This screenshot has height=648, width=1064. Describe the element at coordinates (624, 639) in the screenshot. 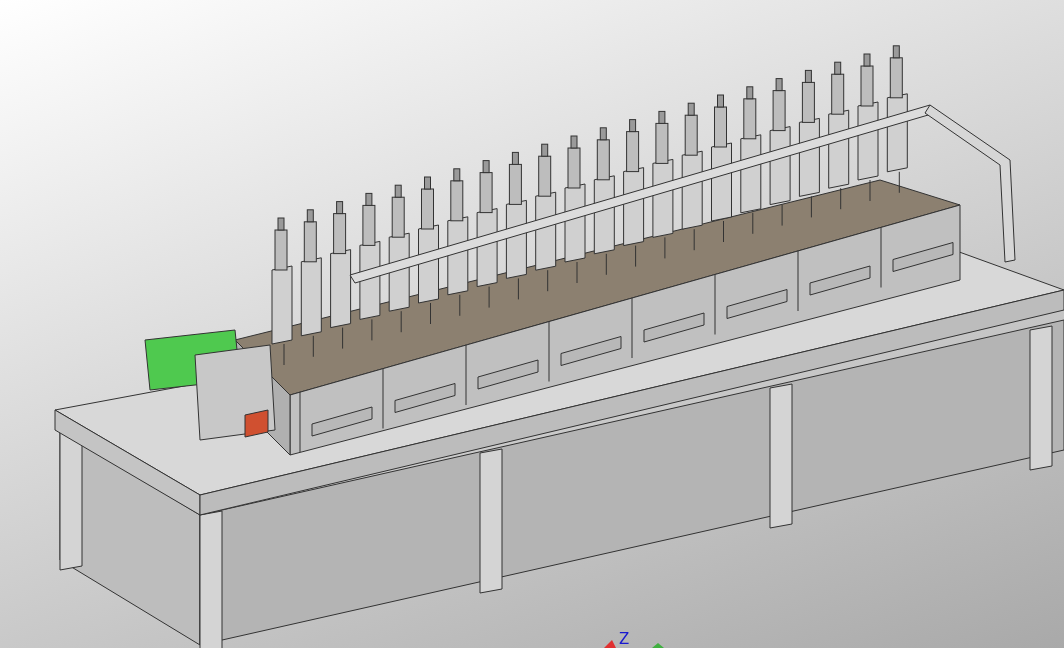

I see `z-axis-label: Z` at that location.